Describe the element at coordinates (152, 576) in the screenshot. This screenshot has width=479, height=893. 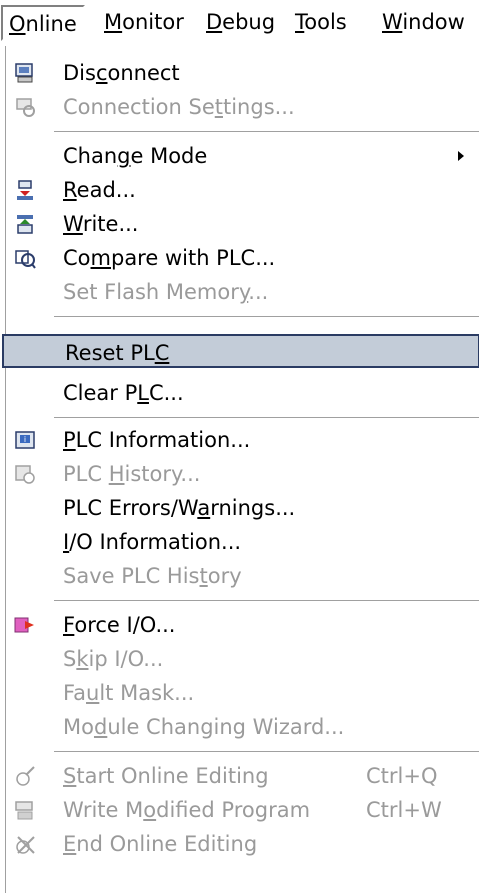
I see `menu-item-save-plc-history: Save PLC History` at that location.